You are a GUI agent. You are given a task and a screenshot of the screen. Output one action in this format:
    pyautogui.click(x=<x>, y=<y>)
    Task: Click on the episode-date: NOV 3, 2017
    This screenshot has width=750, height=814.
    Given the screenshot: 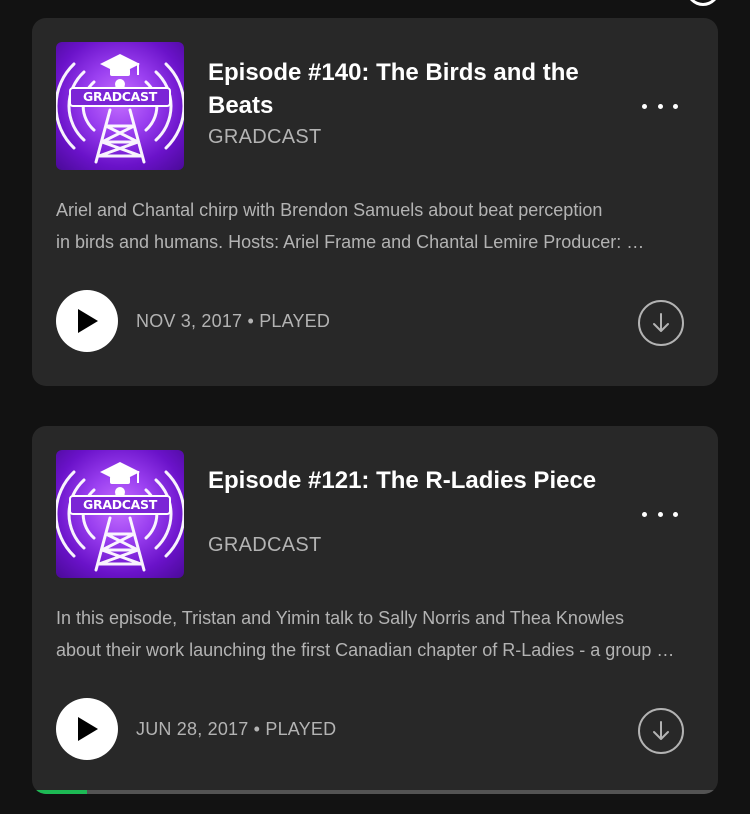 What is the action you would take?
    pyautogui.click(x=189, y=321)
    